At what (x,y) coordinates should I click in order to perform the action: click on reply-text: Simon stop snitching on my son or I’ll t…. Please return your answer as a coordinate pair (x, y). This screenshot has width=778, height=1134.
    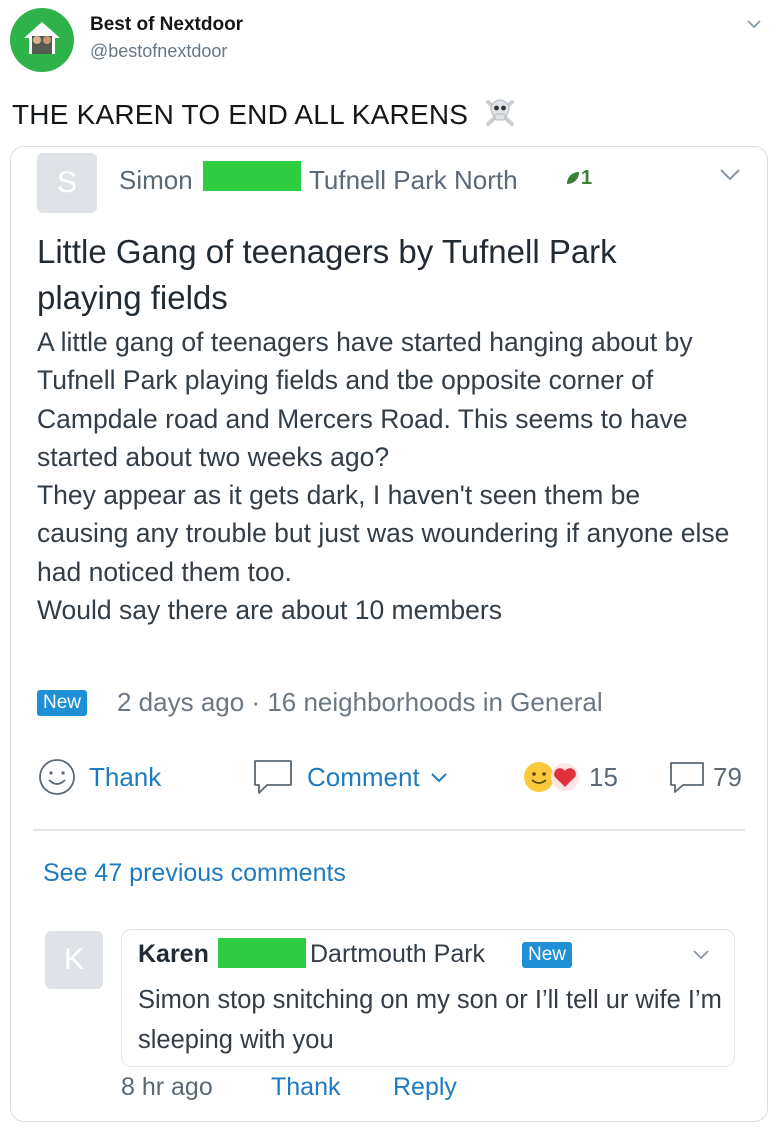
    Looking at the image, I should click on (430, 1020).